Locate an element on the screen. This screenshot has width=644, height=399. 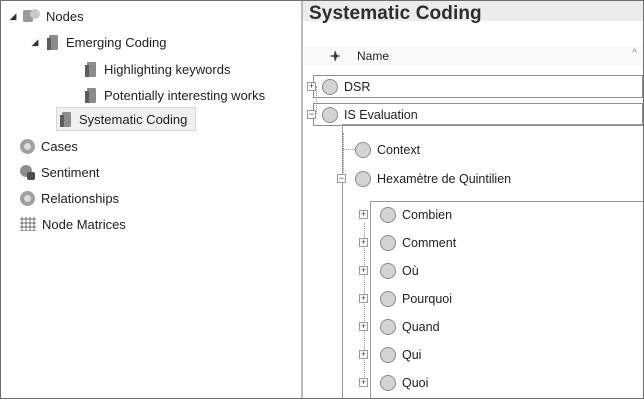
nav-item-sentiment: Sentiment is located at coordinates (60, 172).